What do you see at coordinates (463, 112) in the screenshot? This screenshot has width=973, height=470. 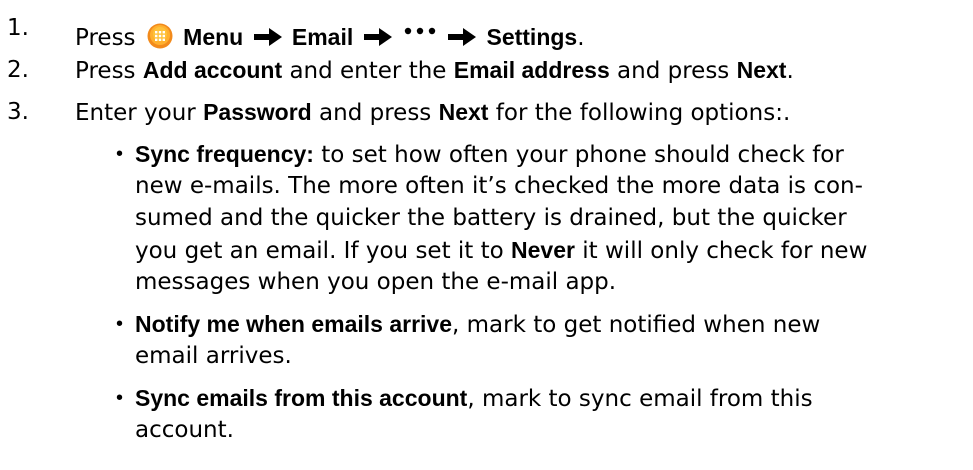 I see `step-3-next: Next` at bounding box center [463, 112].